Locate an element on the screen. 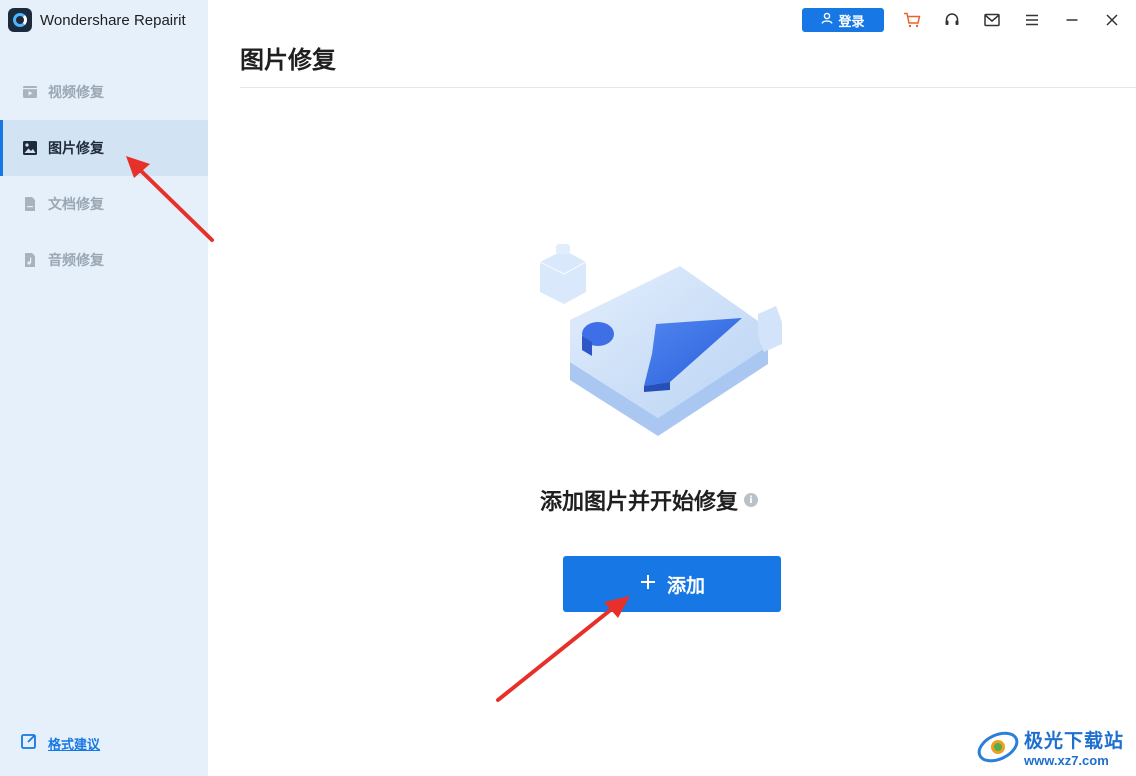  watermark-title: 极光下载站 is located at coordinates (1074, 741).